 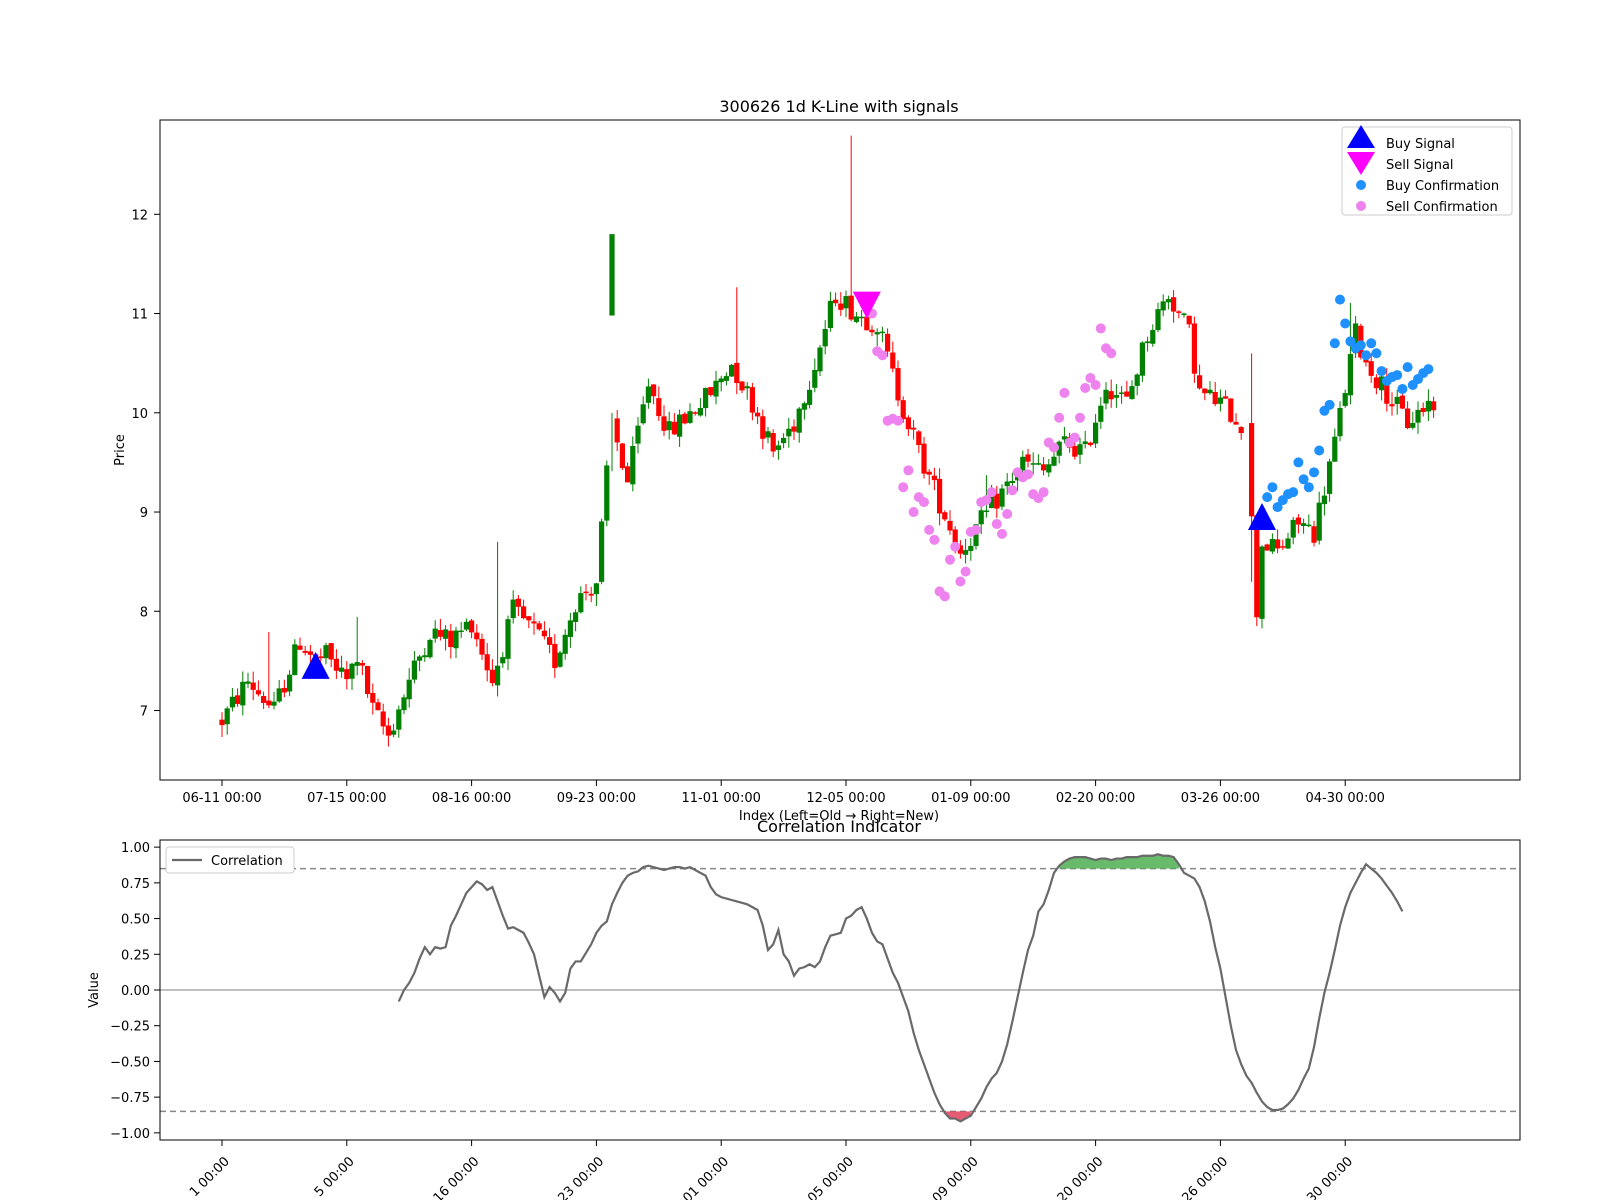 What do you see at coordinates (135, 848) in the screenshot?
I see `correlation-ytick-label: 1.00` at bounding box center [135, 848].